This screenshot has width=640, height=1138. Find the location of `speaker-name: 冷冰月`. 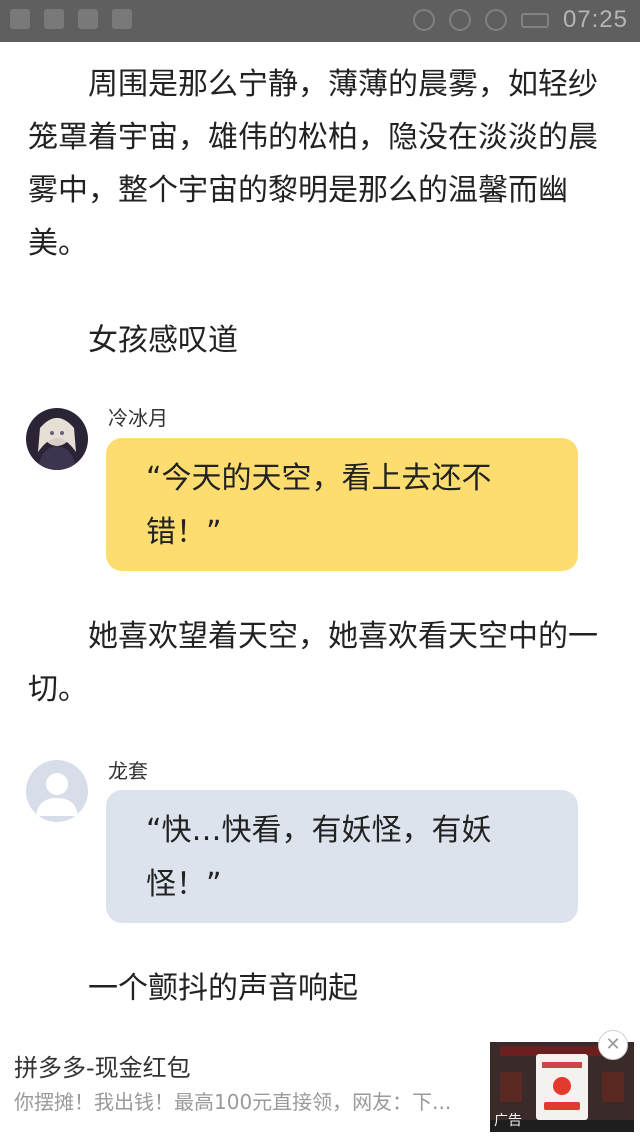

speaker-name: 冷冰月 is located at coordinates (138, 418).